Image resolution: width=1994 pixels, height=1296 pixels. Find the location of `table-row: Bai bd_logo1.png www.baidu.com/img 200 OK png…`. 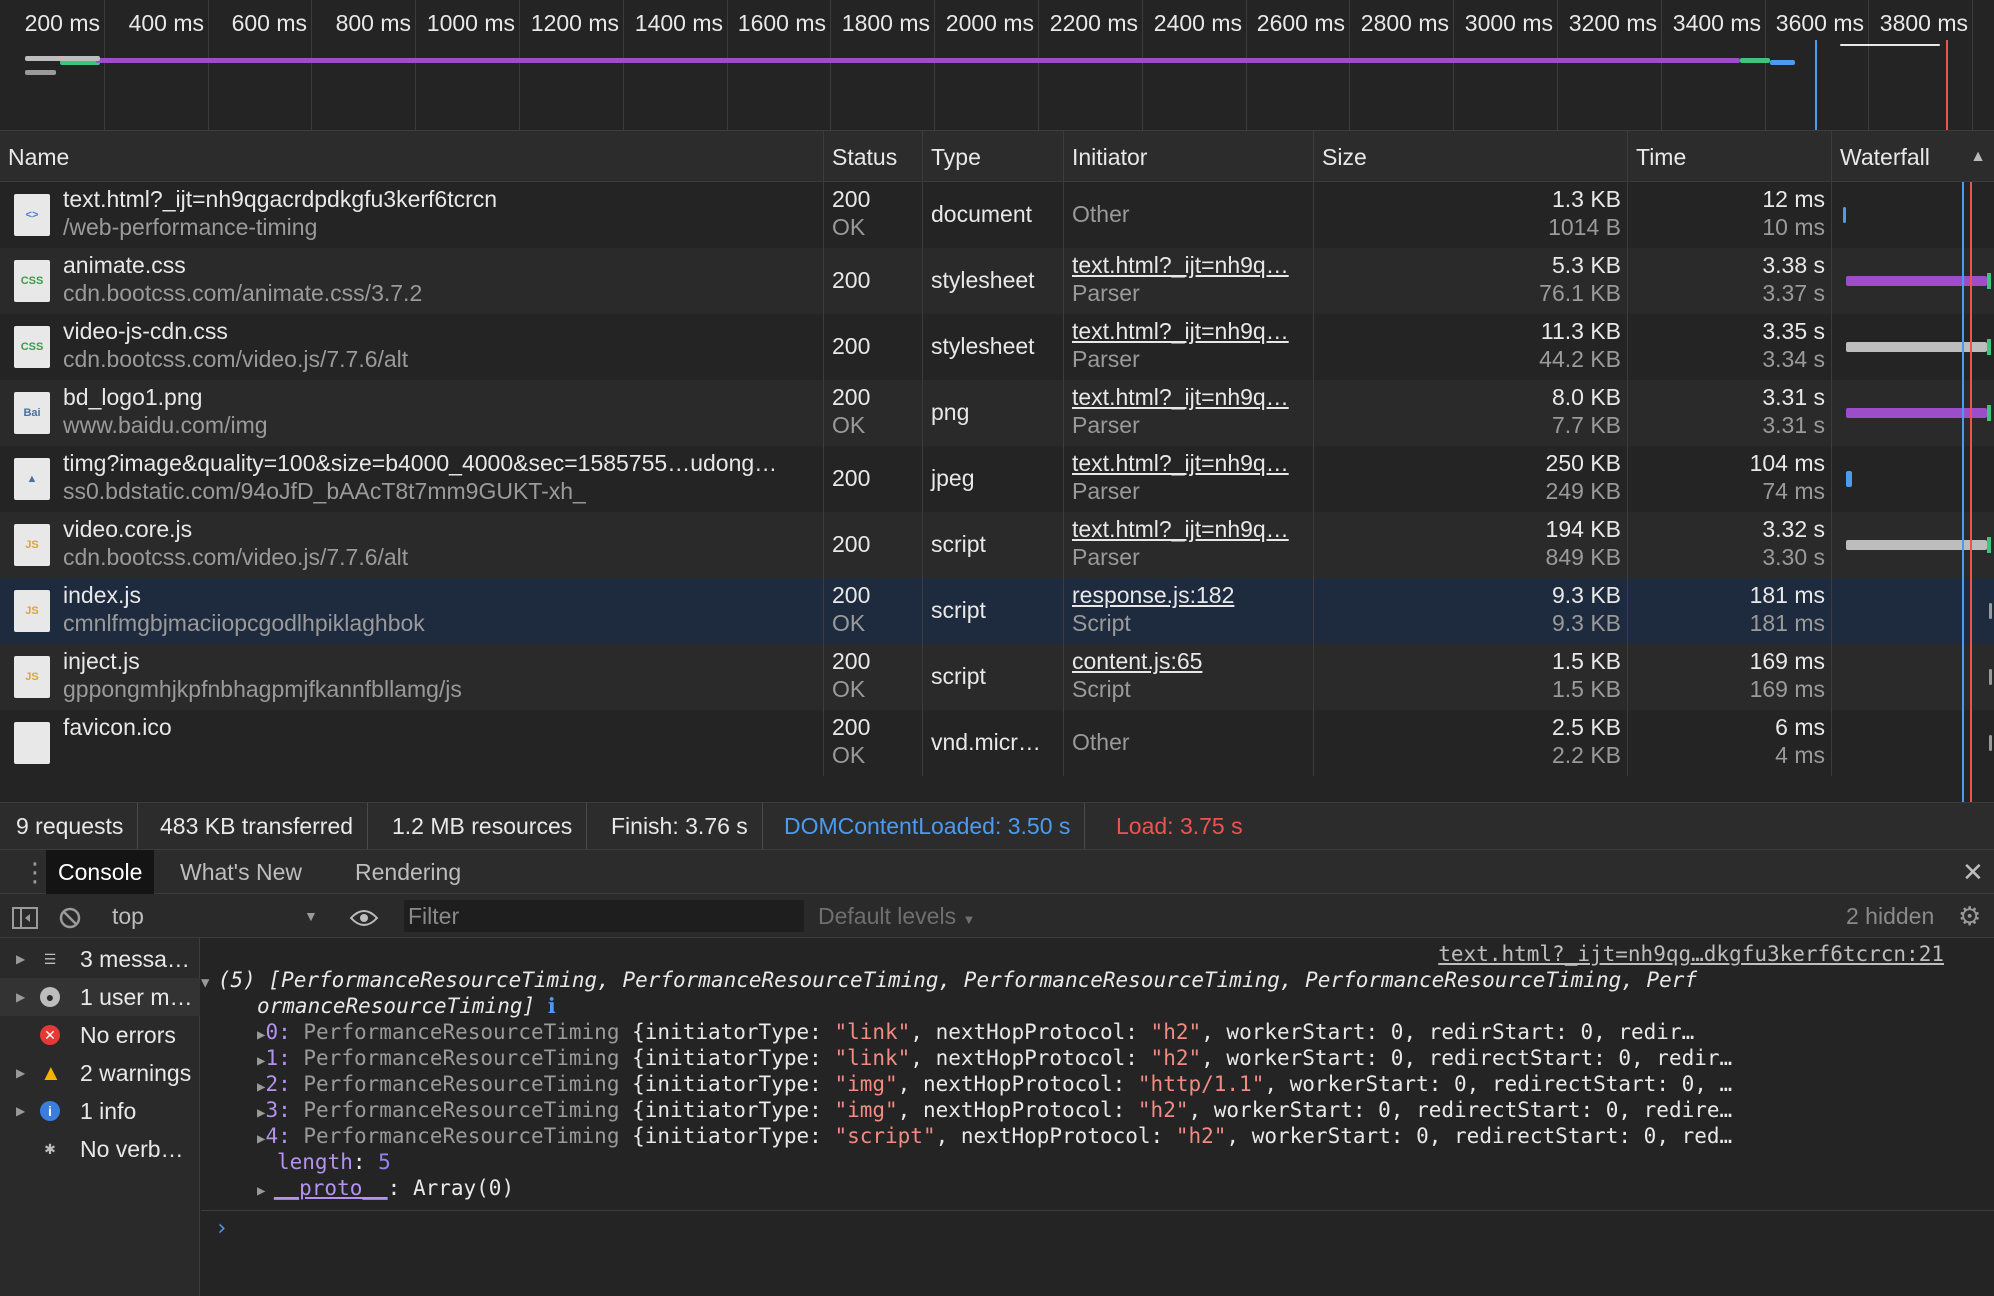

table-row: Bai bd_logo1.png www.baidu.com/img 200 OK png… is located at coordinates (997, 413).